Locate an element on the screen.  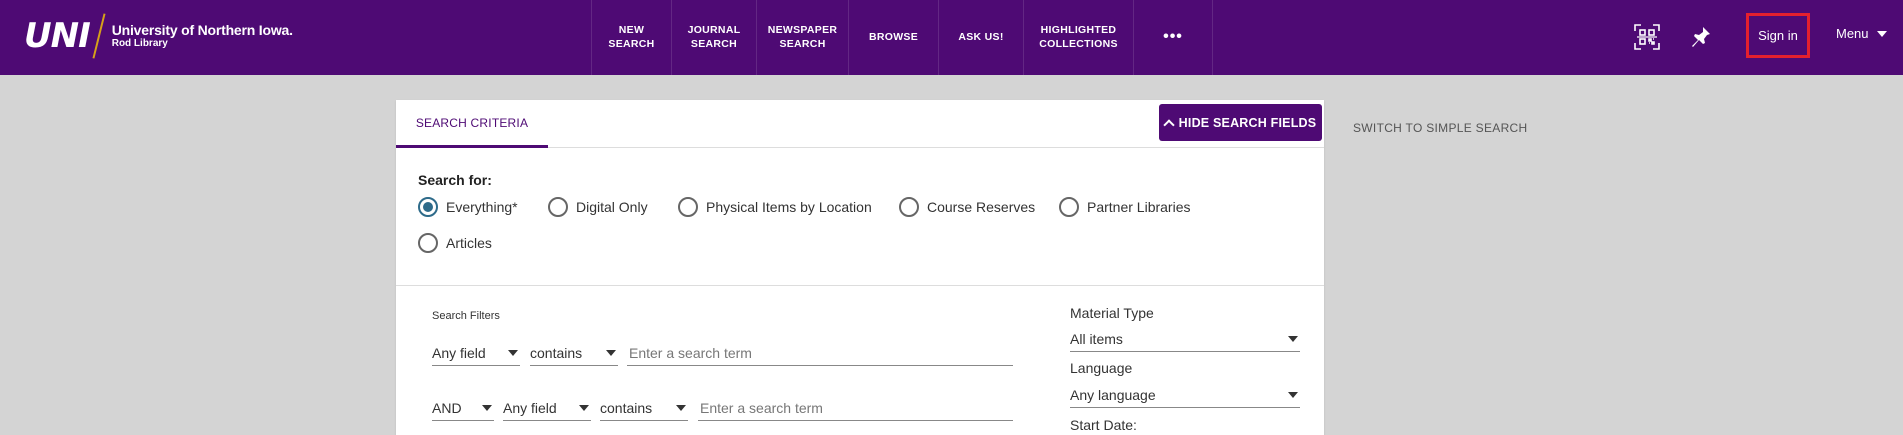
hide-search-fields-button: HIDE SEARCH FIELDS is located at coordinates (1240, 122).